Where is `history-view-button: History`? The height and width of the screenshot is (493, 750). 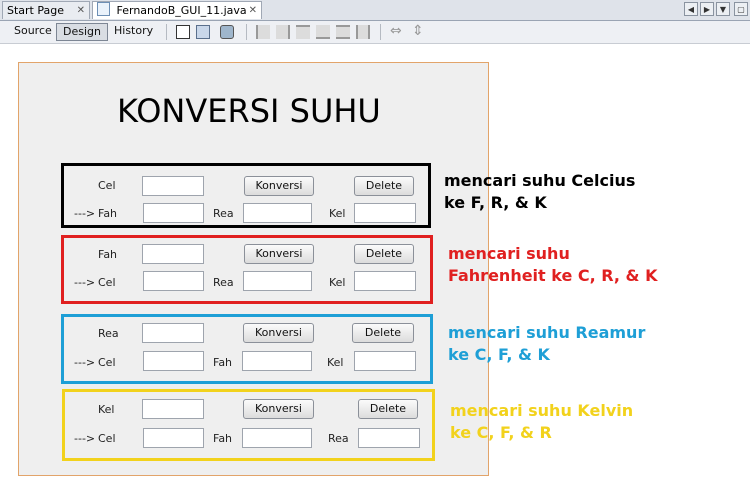
history-view-button: History is located at coordinates (133, 32).